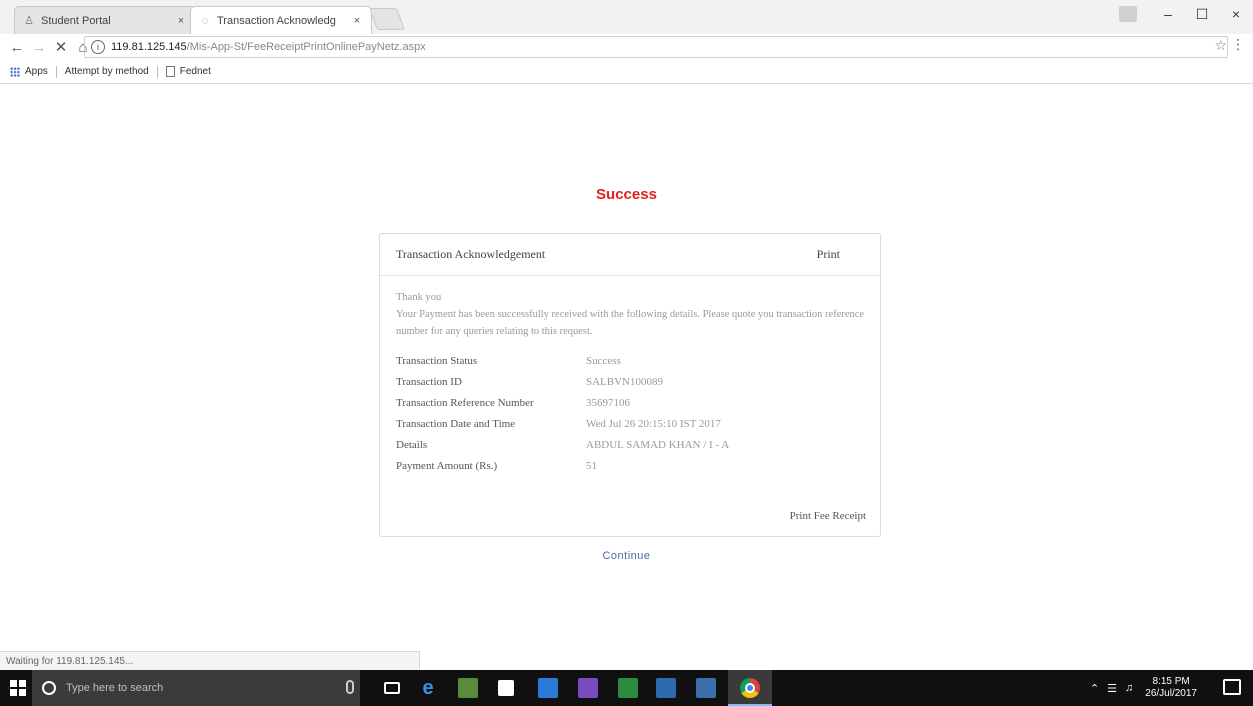 The width and height of the screenshot is (1253, 706). What do you see at coordinates (428, 688) in the screenshot?
I see `edge-browser-icon: e` at bounding box center [428, 688].